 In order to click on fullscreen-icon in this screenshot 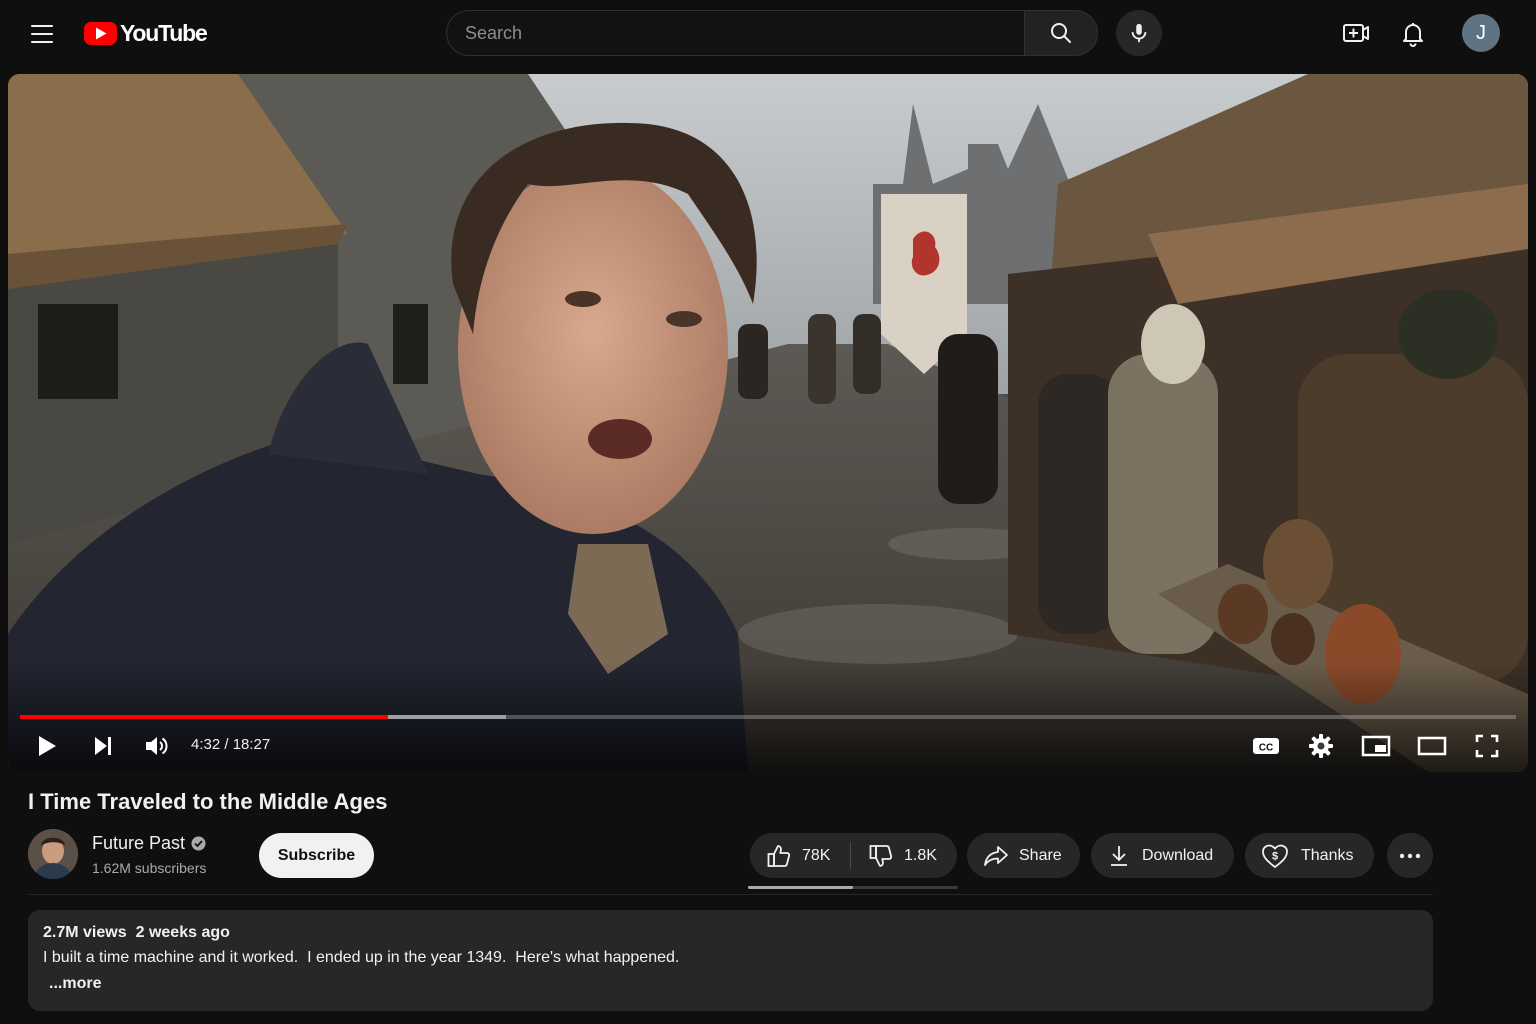, I will do `click(1487, 746)`.